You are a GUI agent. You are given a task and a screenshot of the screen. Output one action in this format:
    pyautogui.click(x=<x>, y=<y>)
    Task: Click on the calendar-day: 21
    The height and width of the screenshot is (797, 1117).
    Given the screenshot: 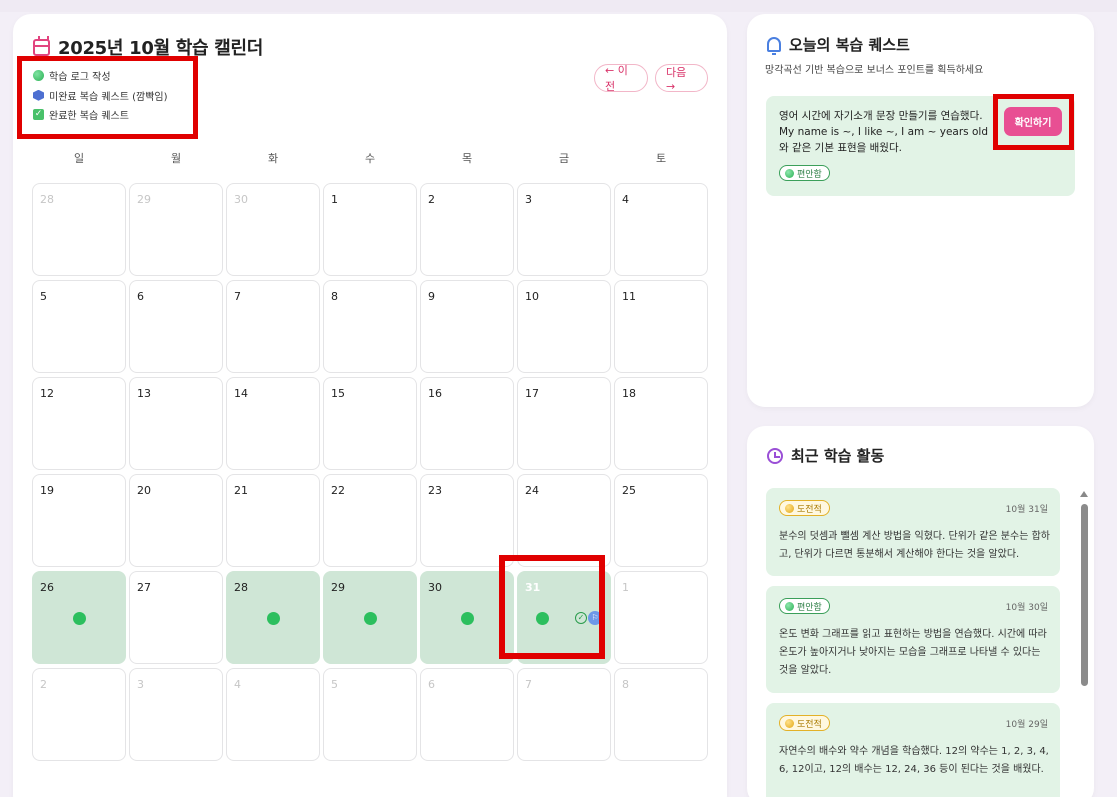 What is the action you would take?
    pyautogui.click(x=273, y=520)
    